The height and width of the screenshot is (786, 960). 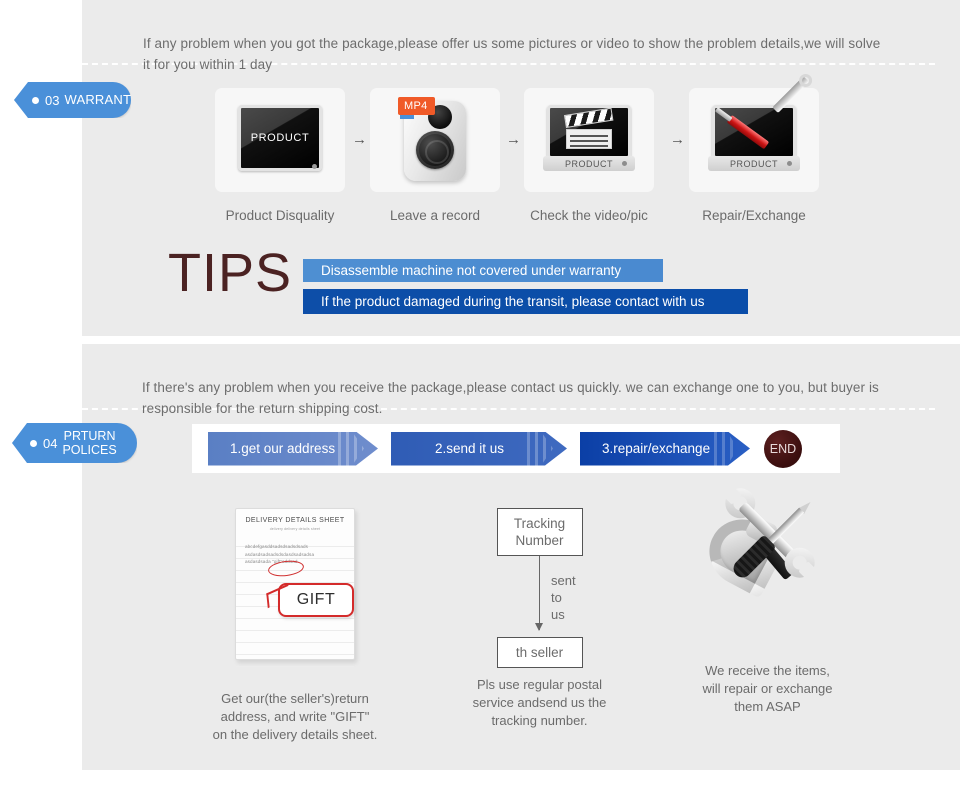 What do you see at coordinates (230, 273) in the screenshot?
I see `tips-heading: TIPS` at bounding box center [230, 273].